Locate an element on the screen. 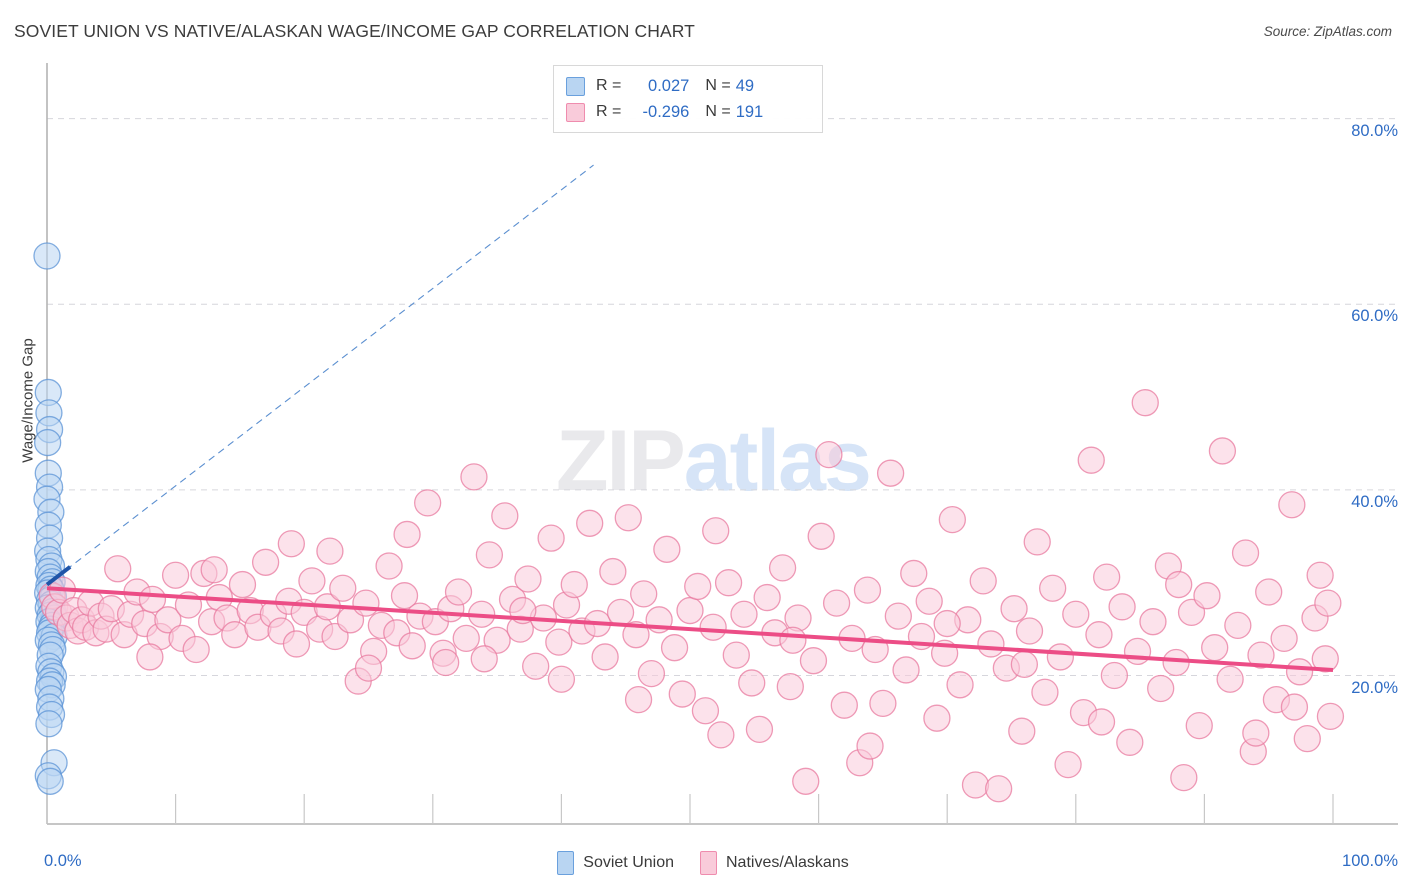  r-label-pink: R = is located at coordinates (609, 111).